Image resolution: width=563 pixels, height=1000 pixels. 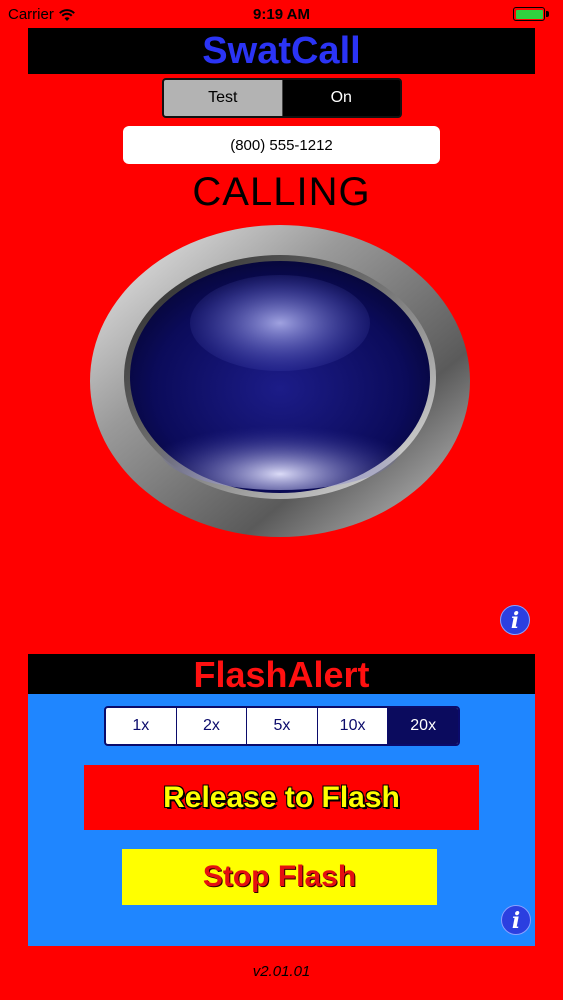 I want to click on battery-icon, so click(x=533, y=14).